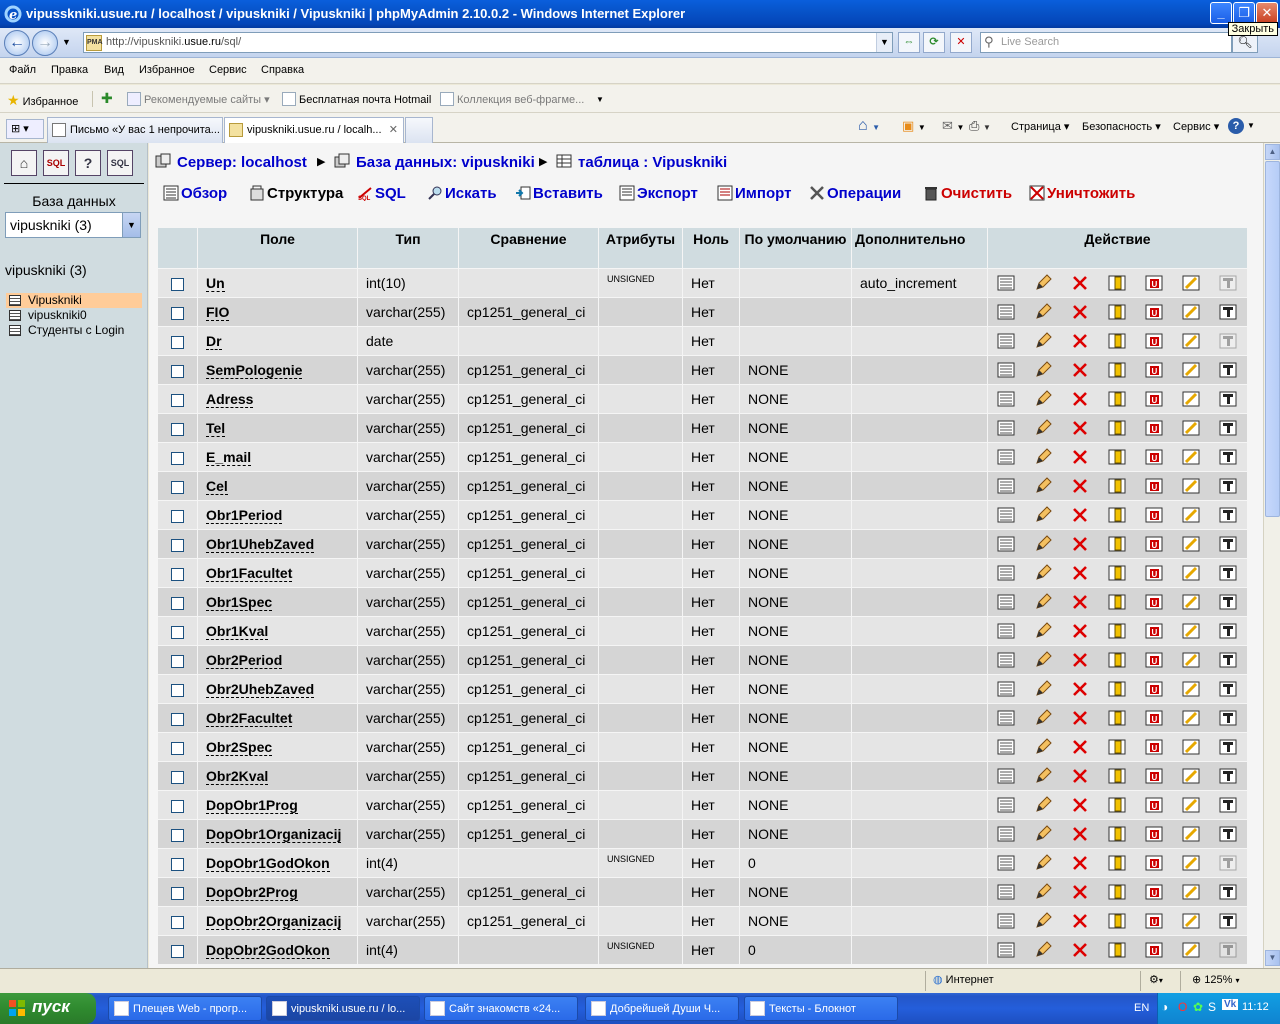  Describe the element at coordinates (260, 544) in the screenshot. I see `field-name: Obr1UhebZaved` at that location.